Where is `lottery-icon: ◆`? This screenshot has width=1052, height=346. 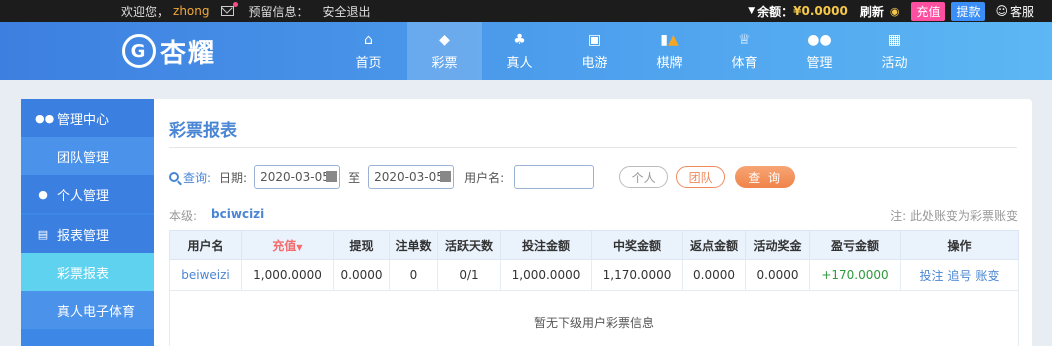
lottery-icon: ◆ is located at coordinates (444, 40).